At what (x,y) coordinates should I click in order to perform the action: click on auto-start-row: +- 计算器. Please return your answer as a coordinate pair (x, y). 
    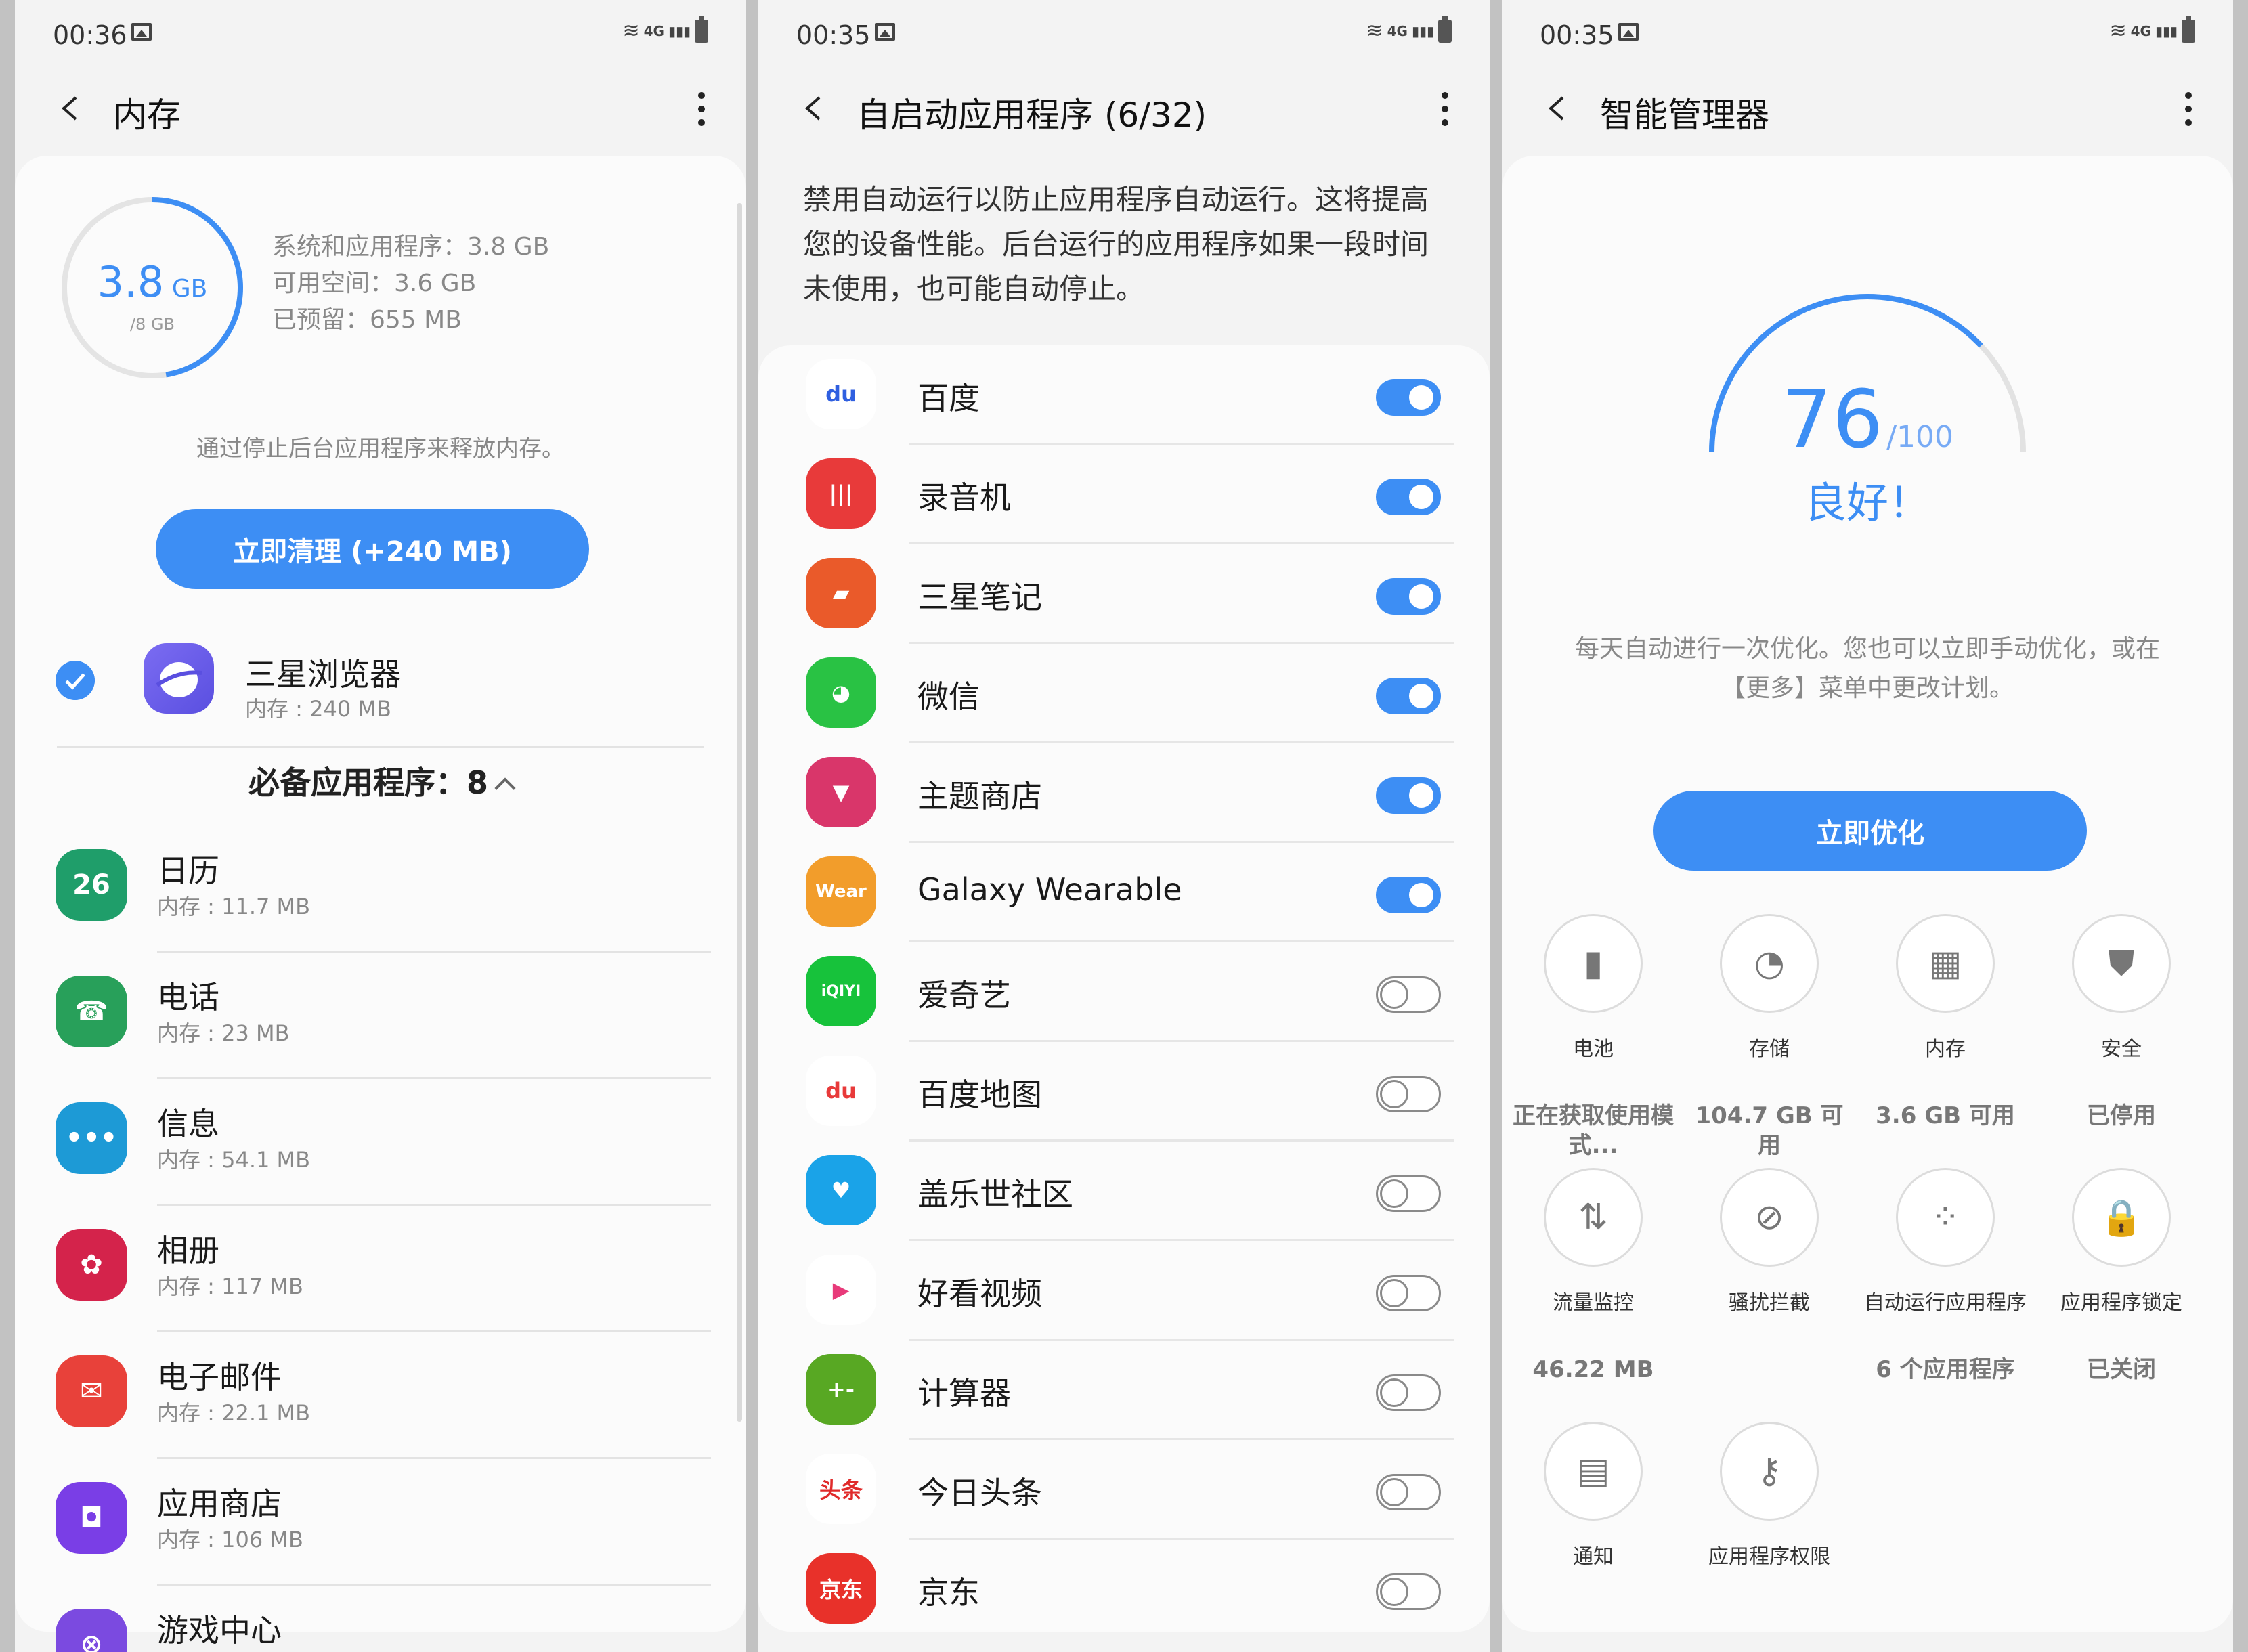
    Looking at the image, I should click on (1124, 1391).